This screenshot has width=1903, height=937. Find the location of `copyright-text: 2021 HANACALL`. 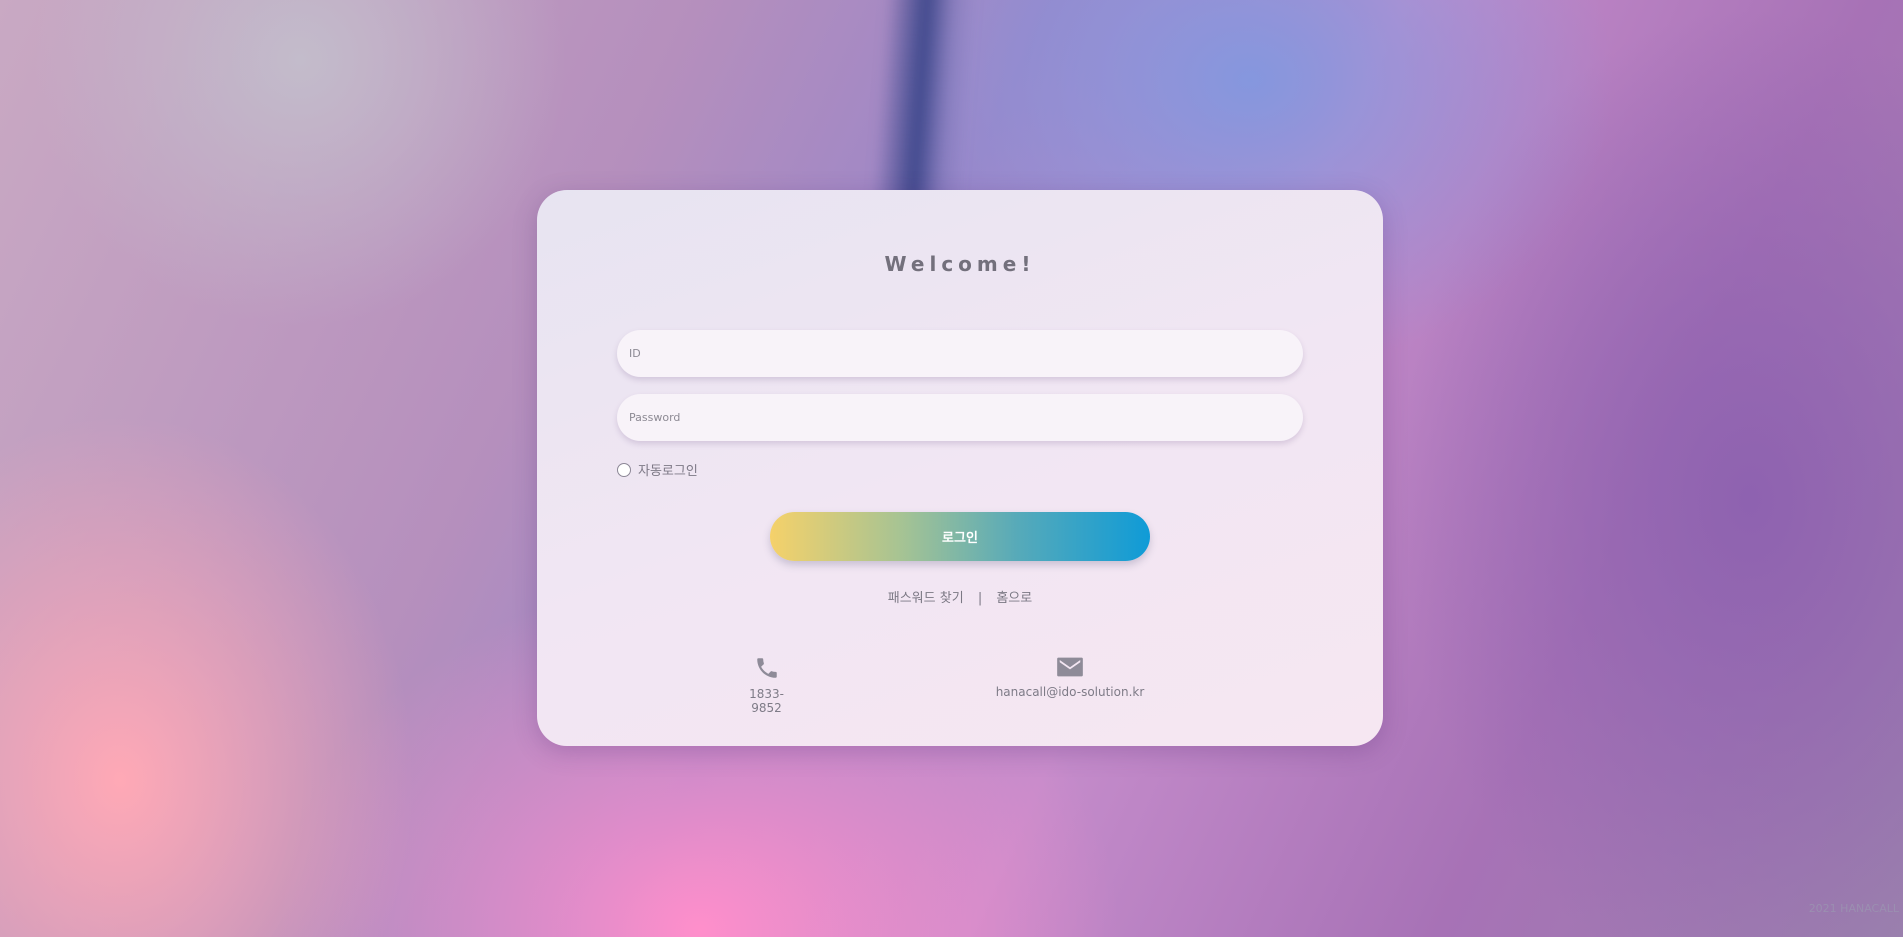

copyright-text: 2021 HANACALL is located at coordinates (1853, 908).